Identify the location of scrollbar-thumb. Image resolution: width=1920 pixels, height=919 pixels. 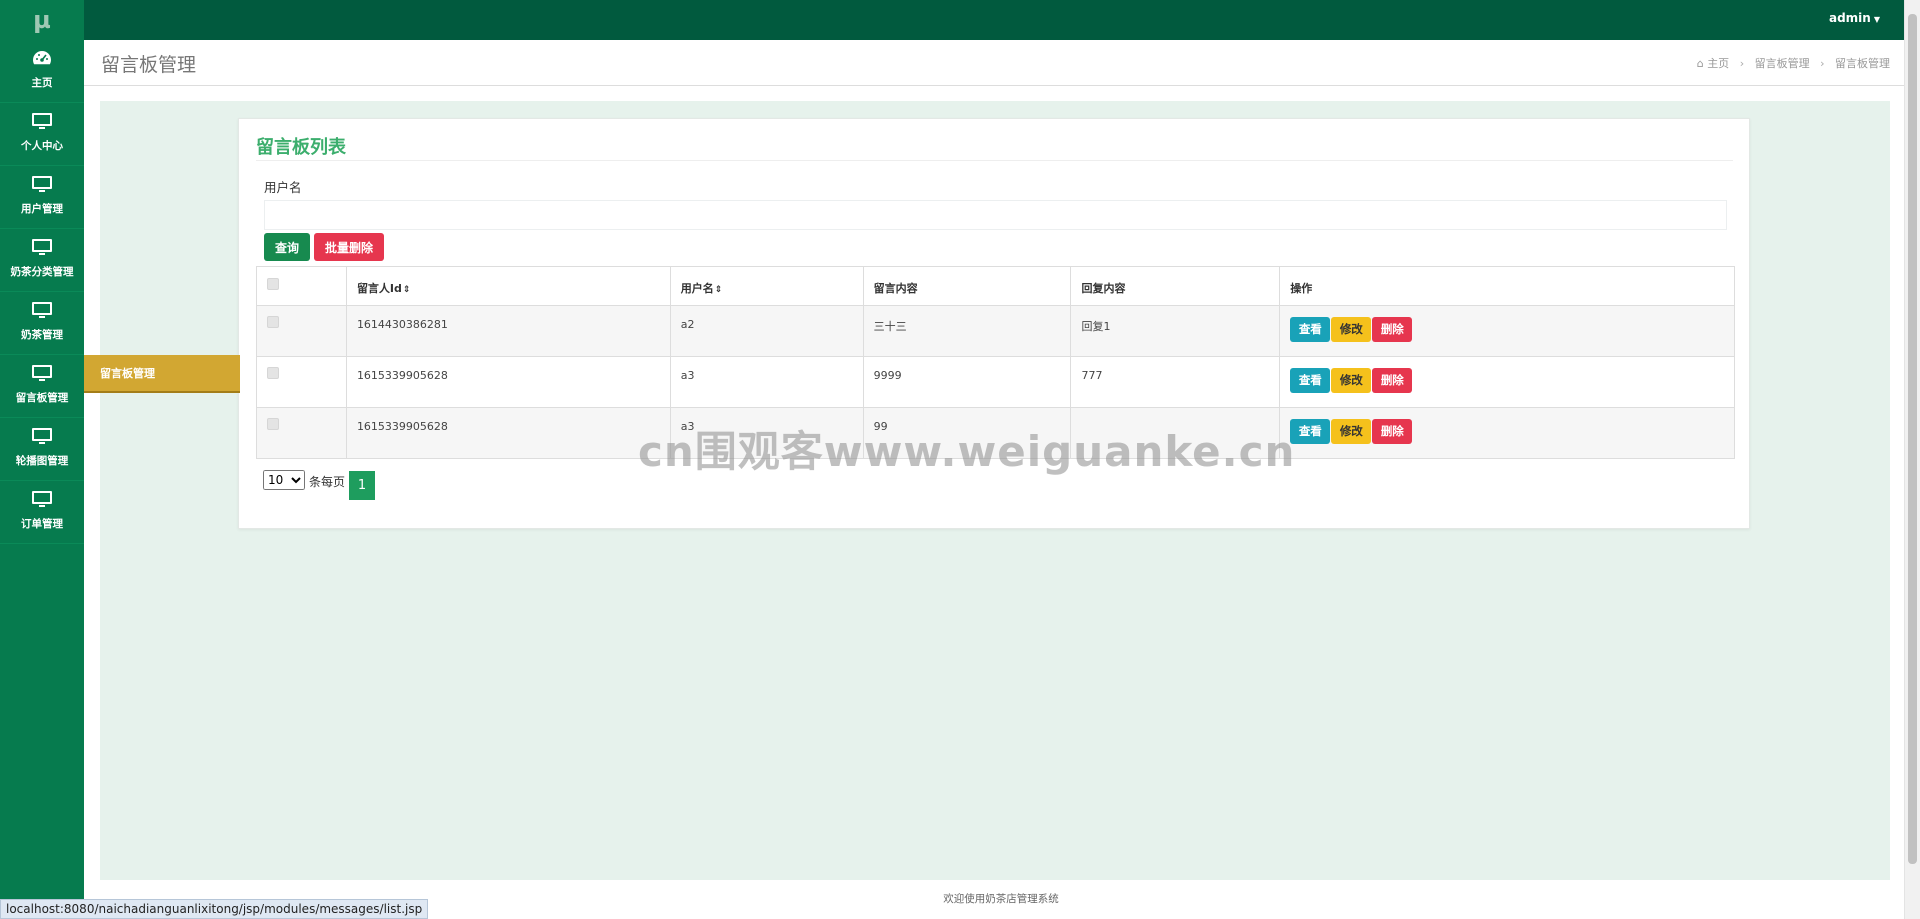
(1912, 439).